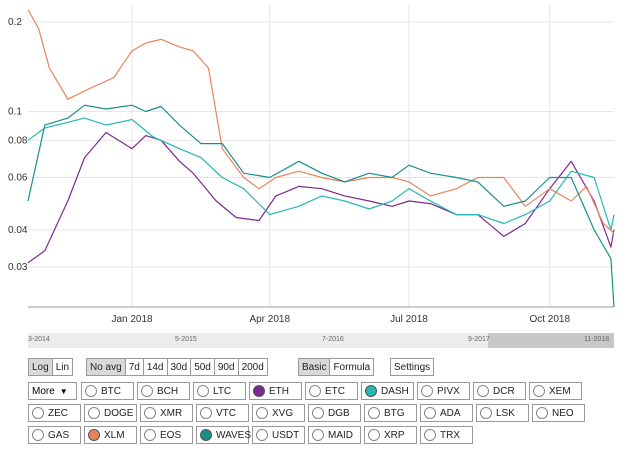  I want to click on coin-toggle-eos: EOS, so click(166, 435).